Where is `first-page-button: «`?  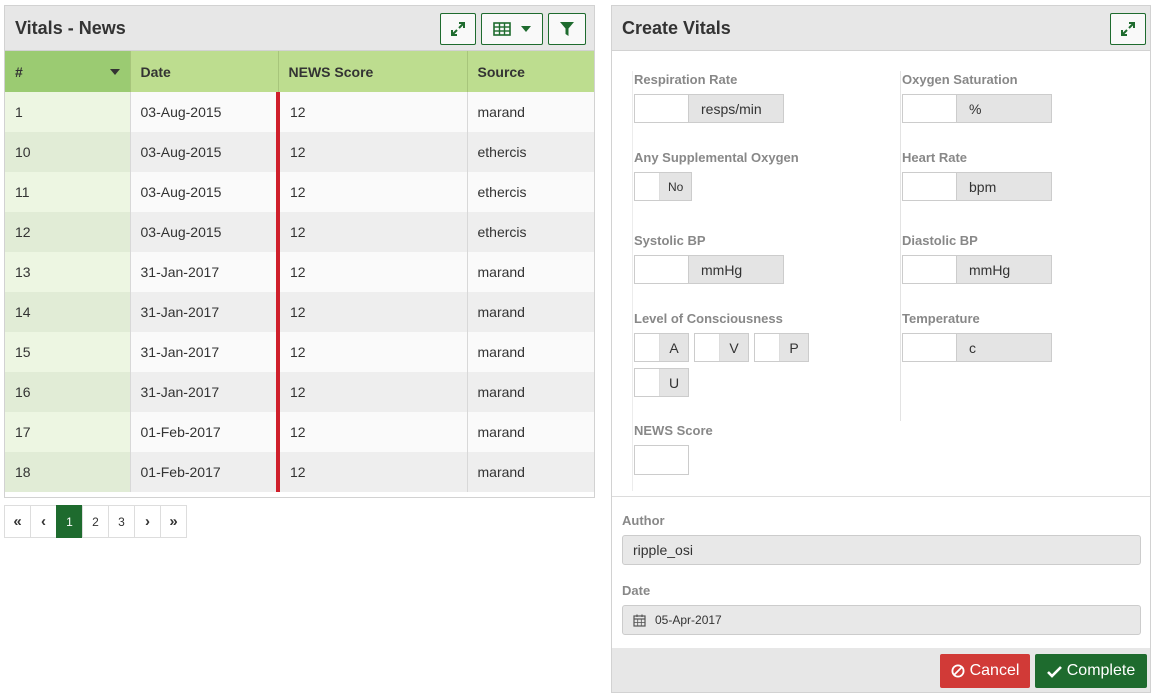 first-page-button: « is located at coordinates (17, 521).